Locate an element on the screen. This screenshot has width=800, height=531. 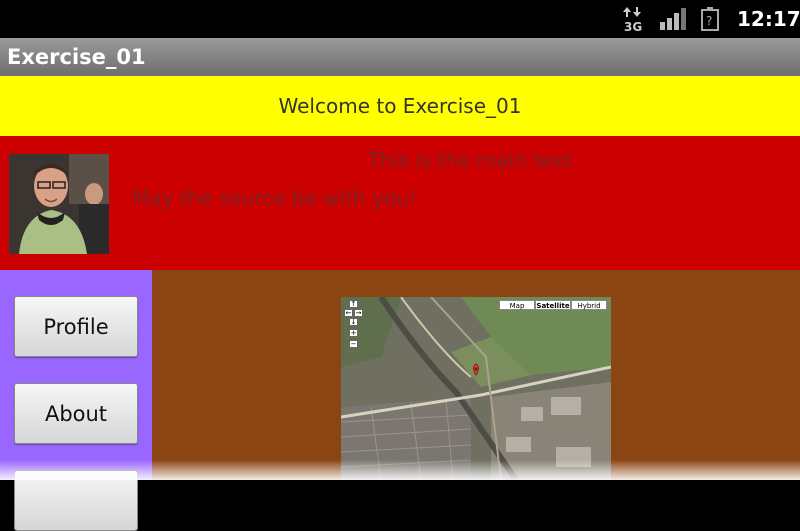
welcome-banner: Welcome to Exercise_01 is located at coordinates (400, 106).